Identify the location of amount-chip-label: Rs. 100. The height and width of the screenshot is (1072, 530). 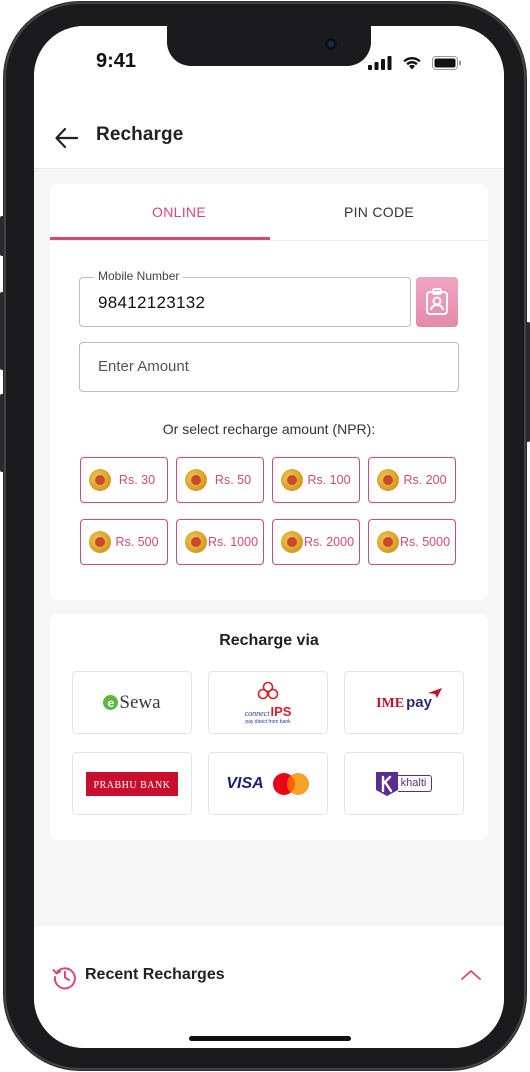
(329, 480).